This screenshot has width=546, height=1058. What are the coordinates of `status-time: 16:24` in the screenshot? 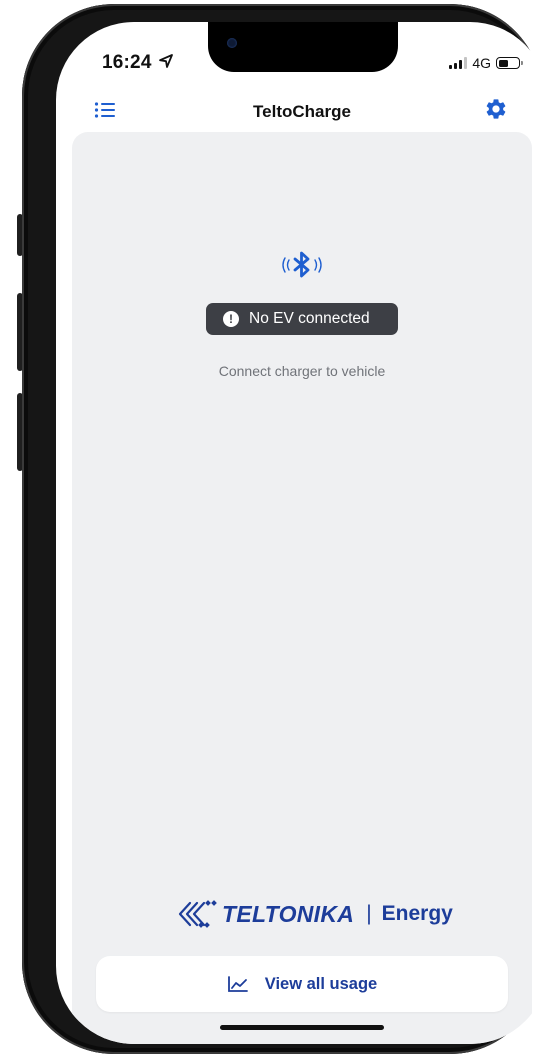 It's located at (127, 62).